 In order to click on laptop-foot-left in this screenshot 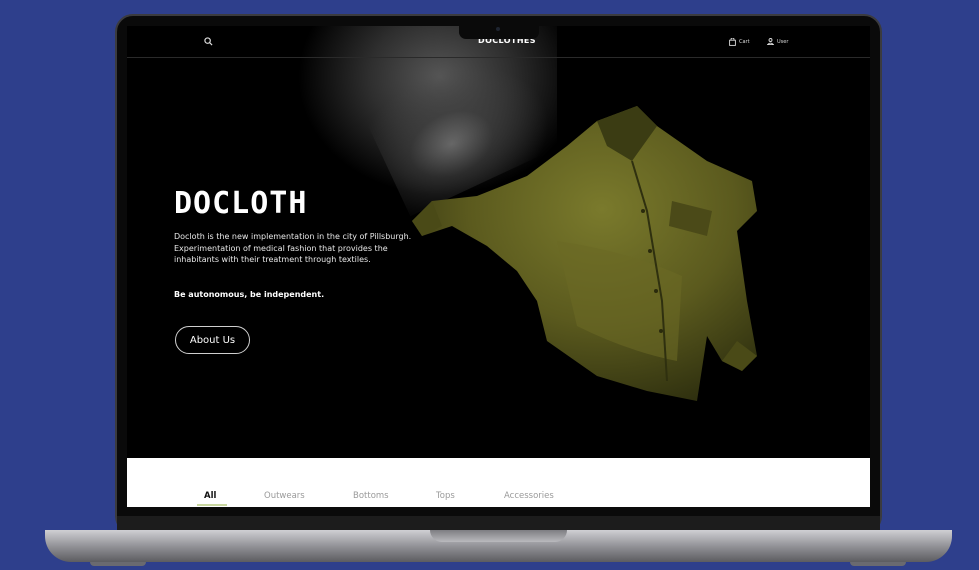, I will do `click(118, 564)`.